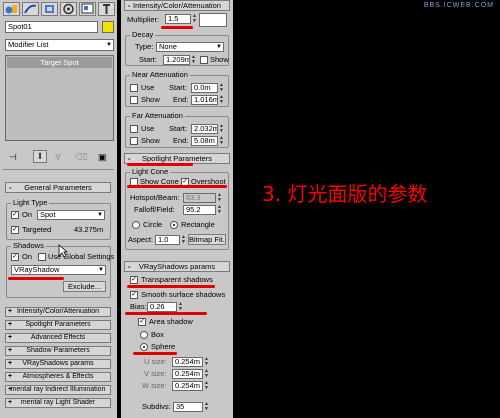 The height and width of the screenshot is (418, 500). I want to click on object-name-field: Spot01, so click(51, 27).